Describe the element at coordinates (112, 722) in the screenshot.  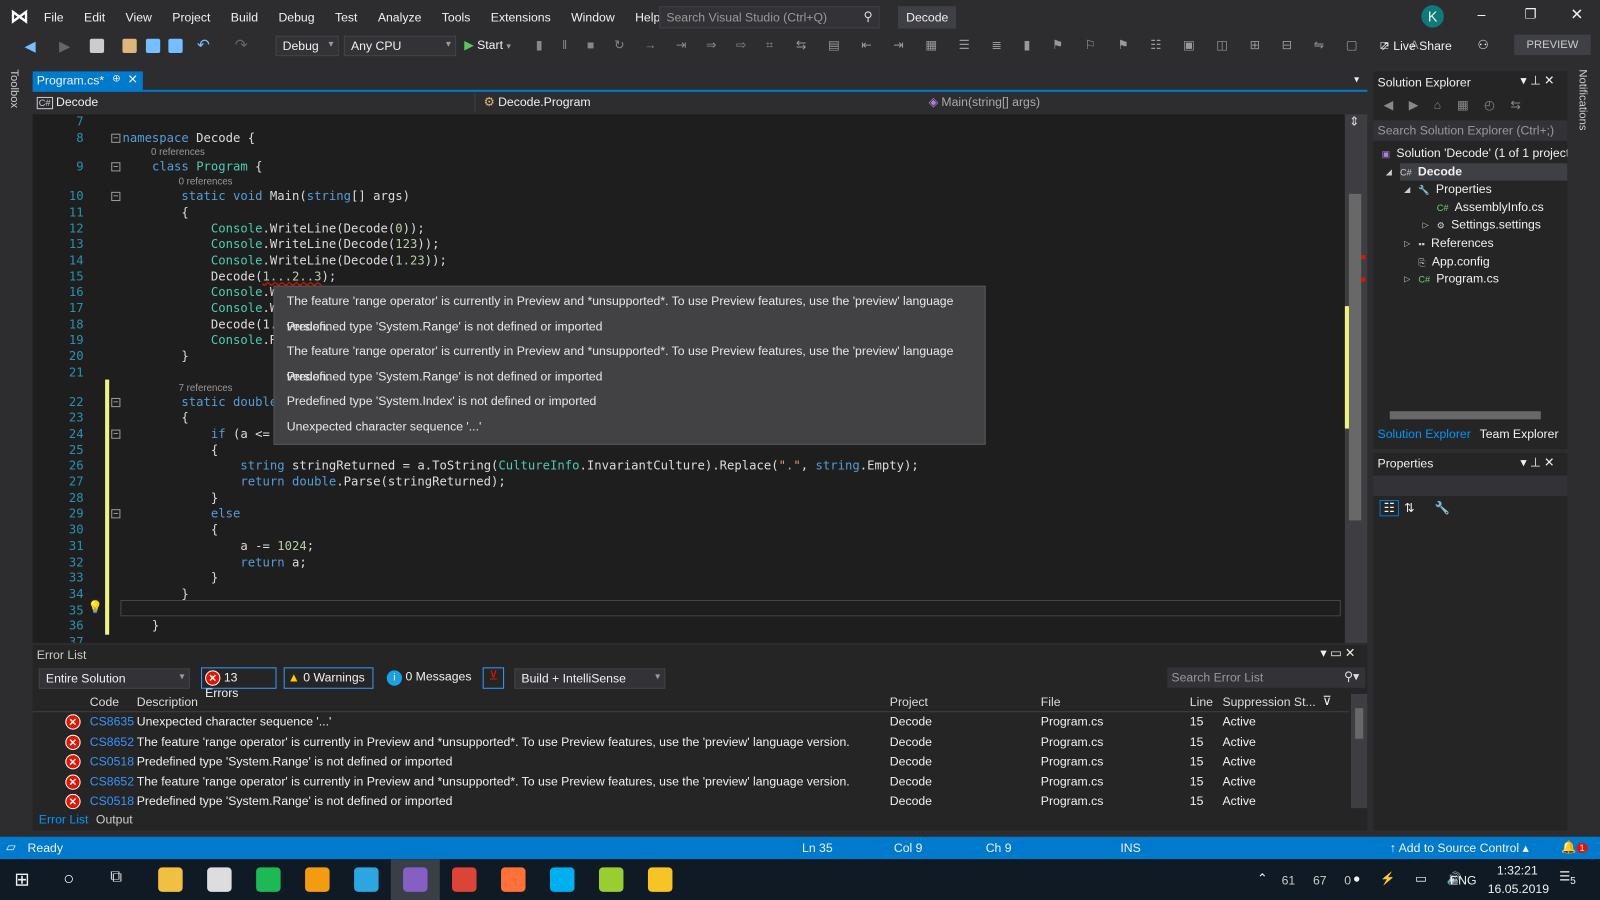
I see `cell-code: CS8635` at that location.